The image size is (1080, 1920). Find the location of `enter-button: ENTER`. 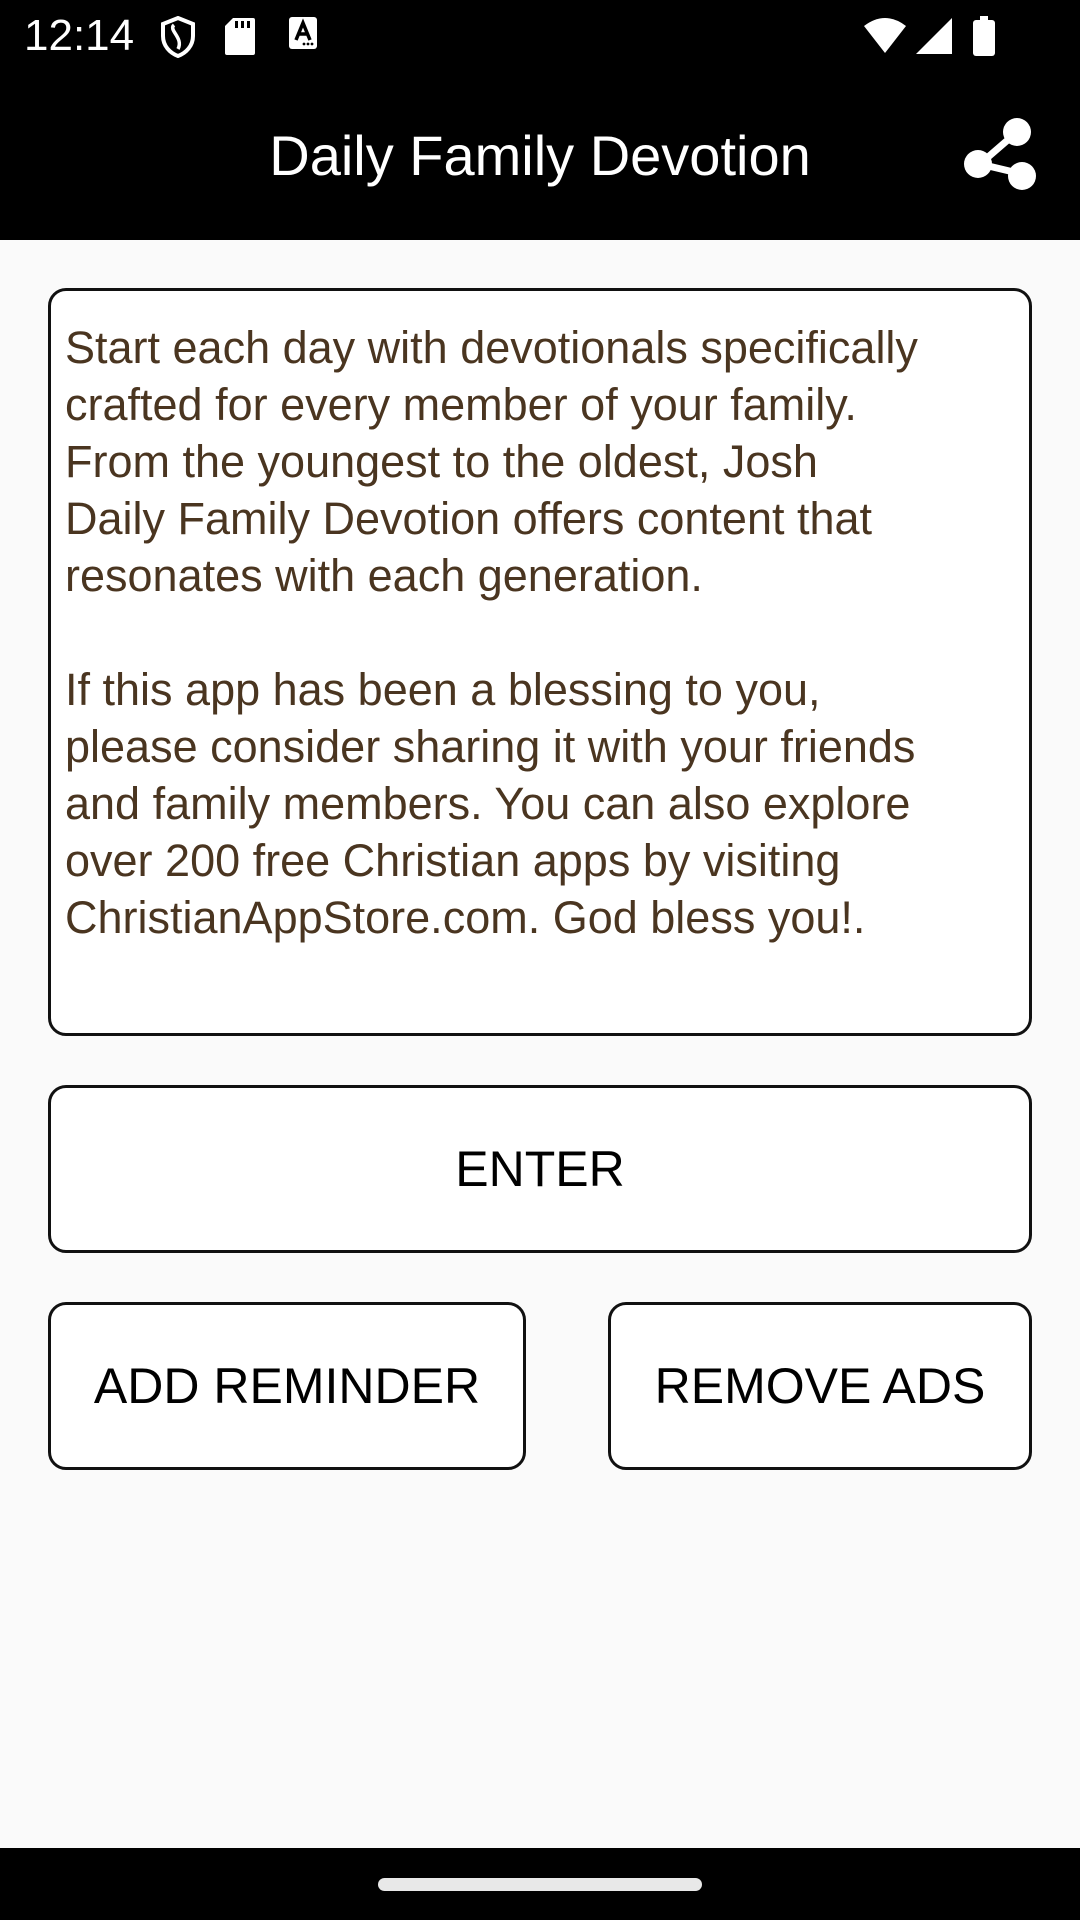

enter-button: ENTER is located at coordinates (540, 1169).